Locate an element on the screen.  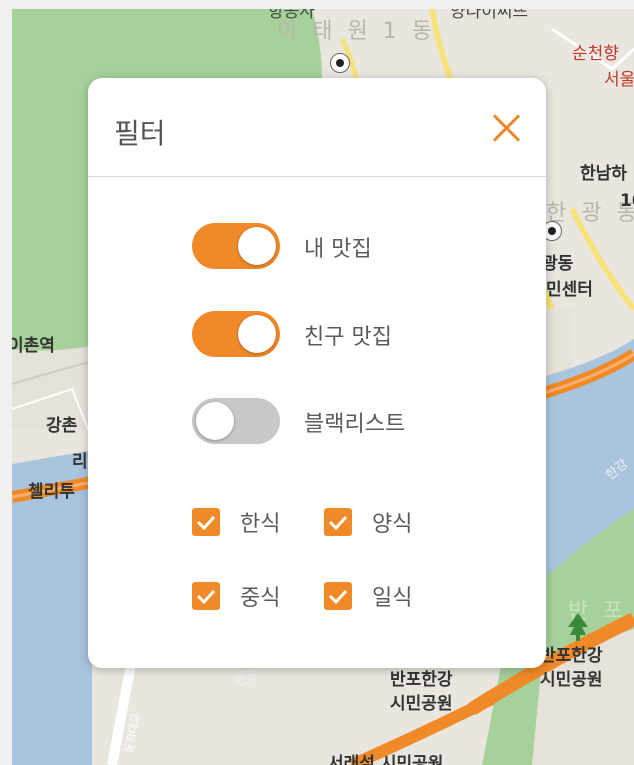
toggle-row-blacklist: 블랙리스트 is located at coordinates (342, 421).